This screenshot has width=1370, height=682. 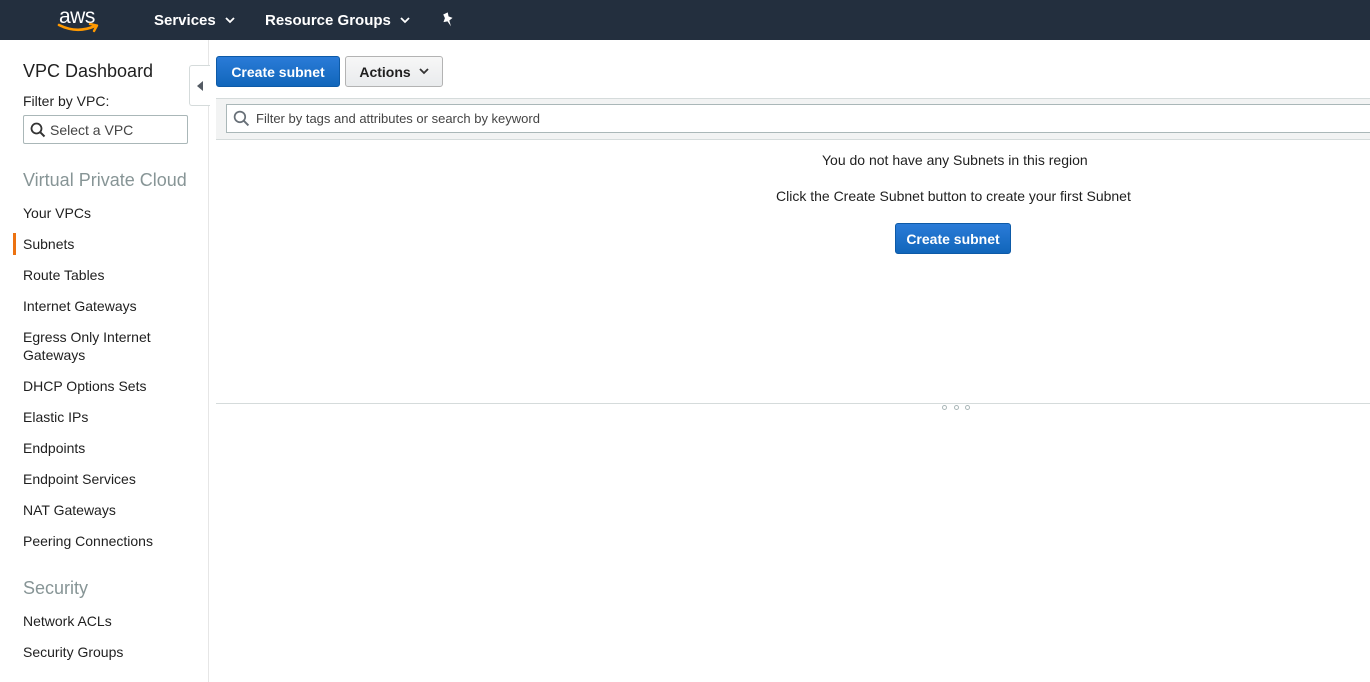 What do you see at coordinates (56, 588) in the screenshot?
I see `section-security: Security` at bounding box center [56, 588].